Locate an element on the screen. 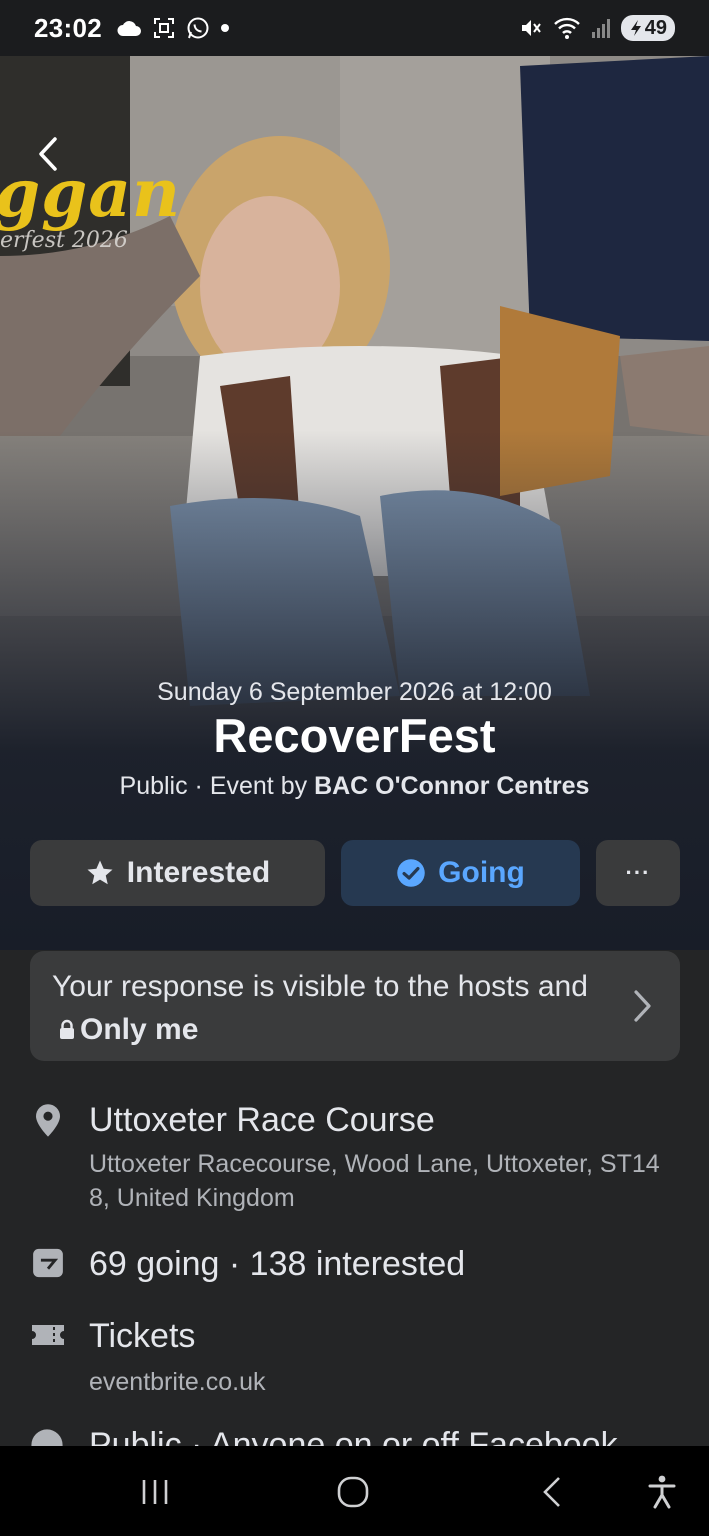 This screenshot has height=1536, width=709. event-title: RecoverFest is located at coordinates (354, 735).